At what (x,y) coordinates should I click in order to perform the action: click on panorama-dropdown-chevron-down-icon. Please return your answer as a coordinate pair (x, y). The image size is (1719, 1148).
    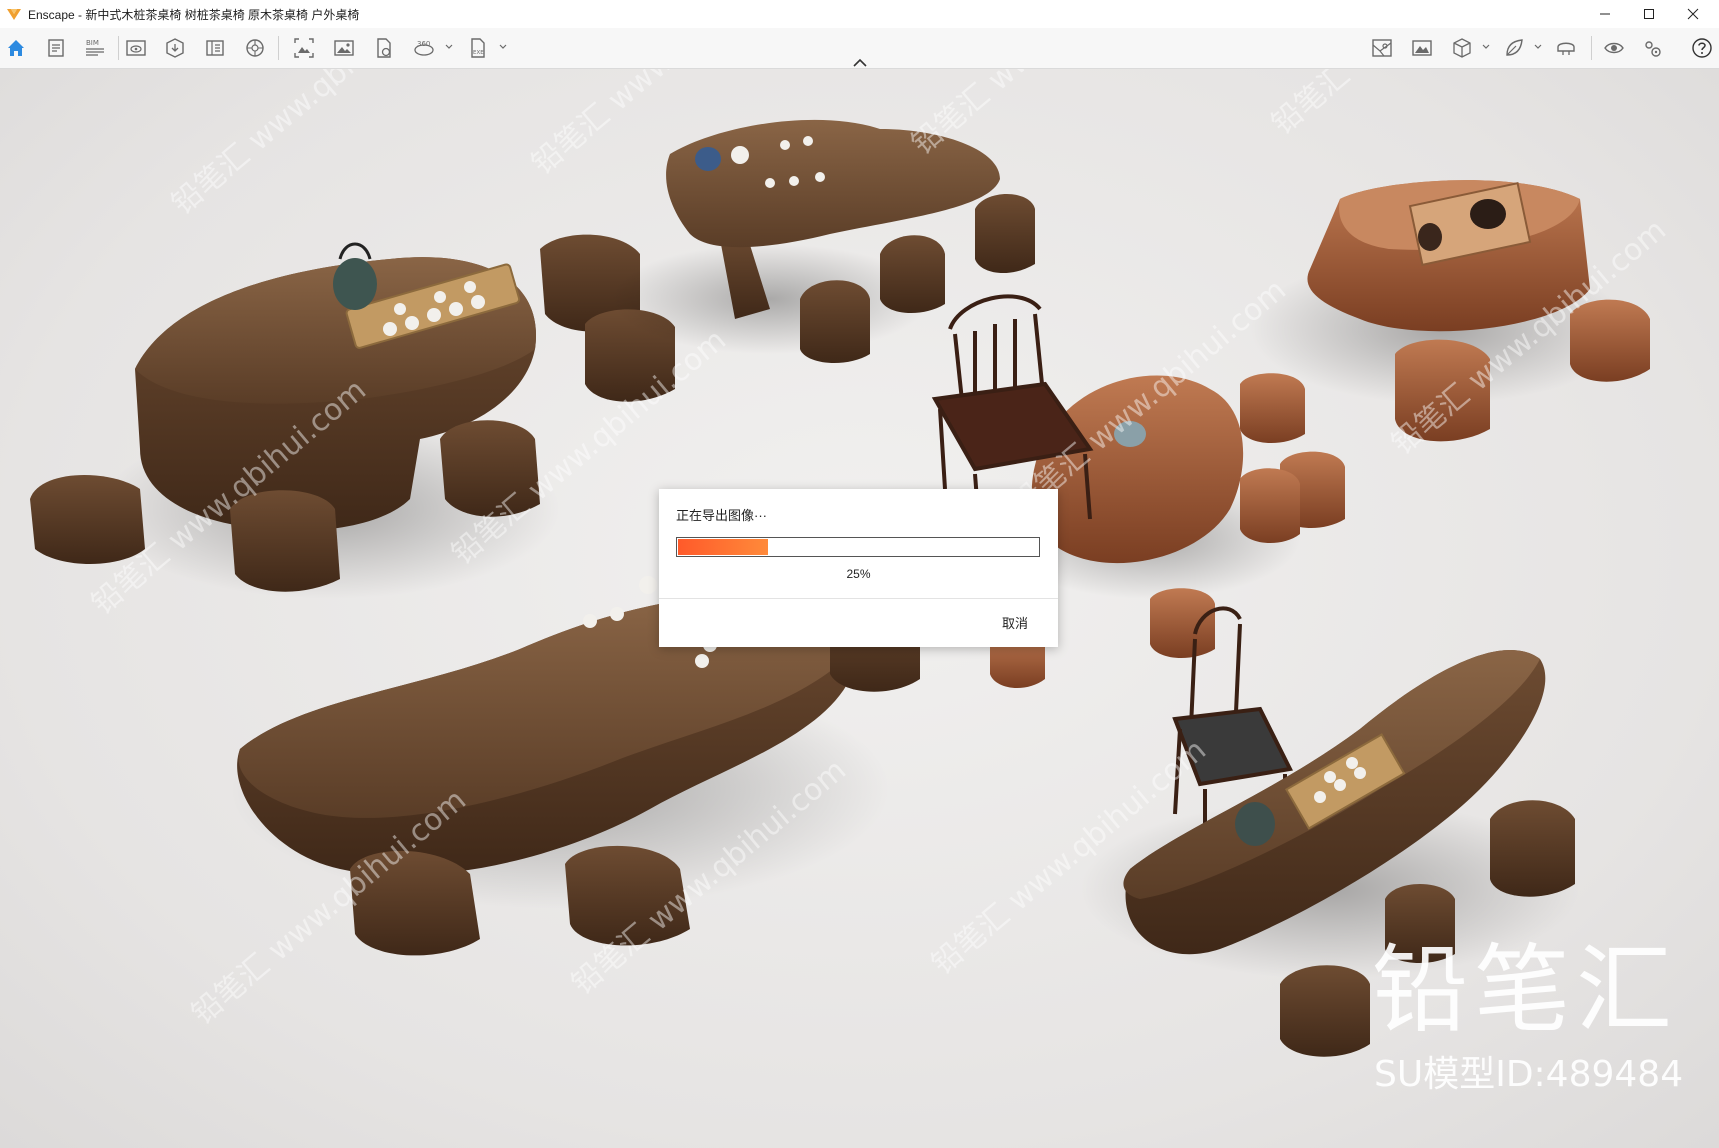
    Looking at the image, I should click on (449, 47).